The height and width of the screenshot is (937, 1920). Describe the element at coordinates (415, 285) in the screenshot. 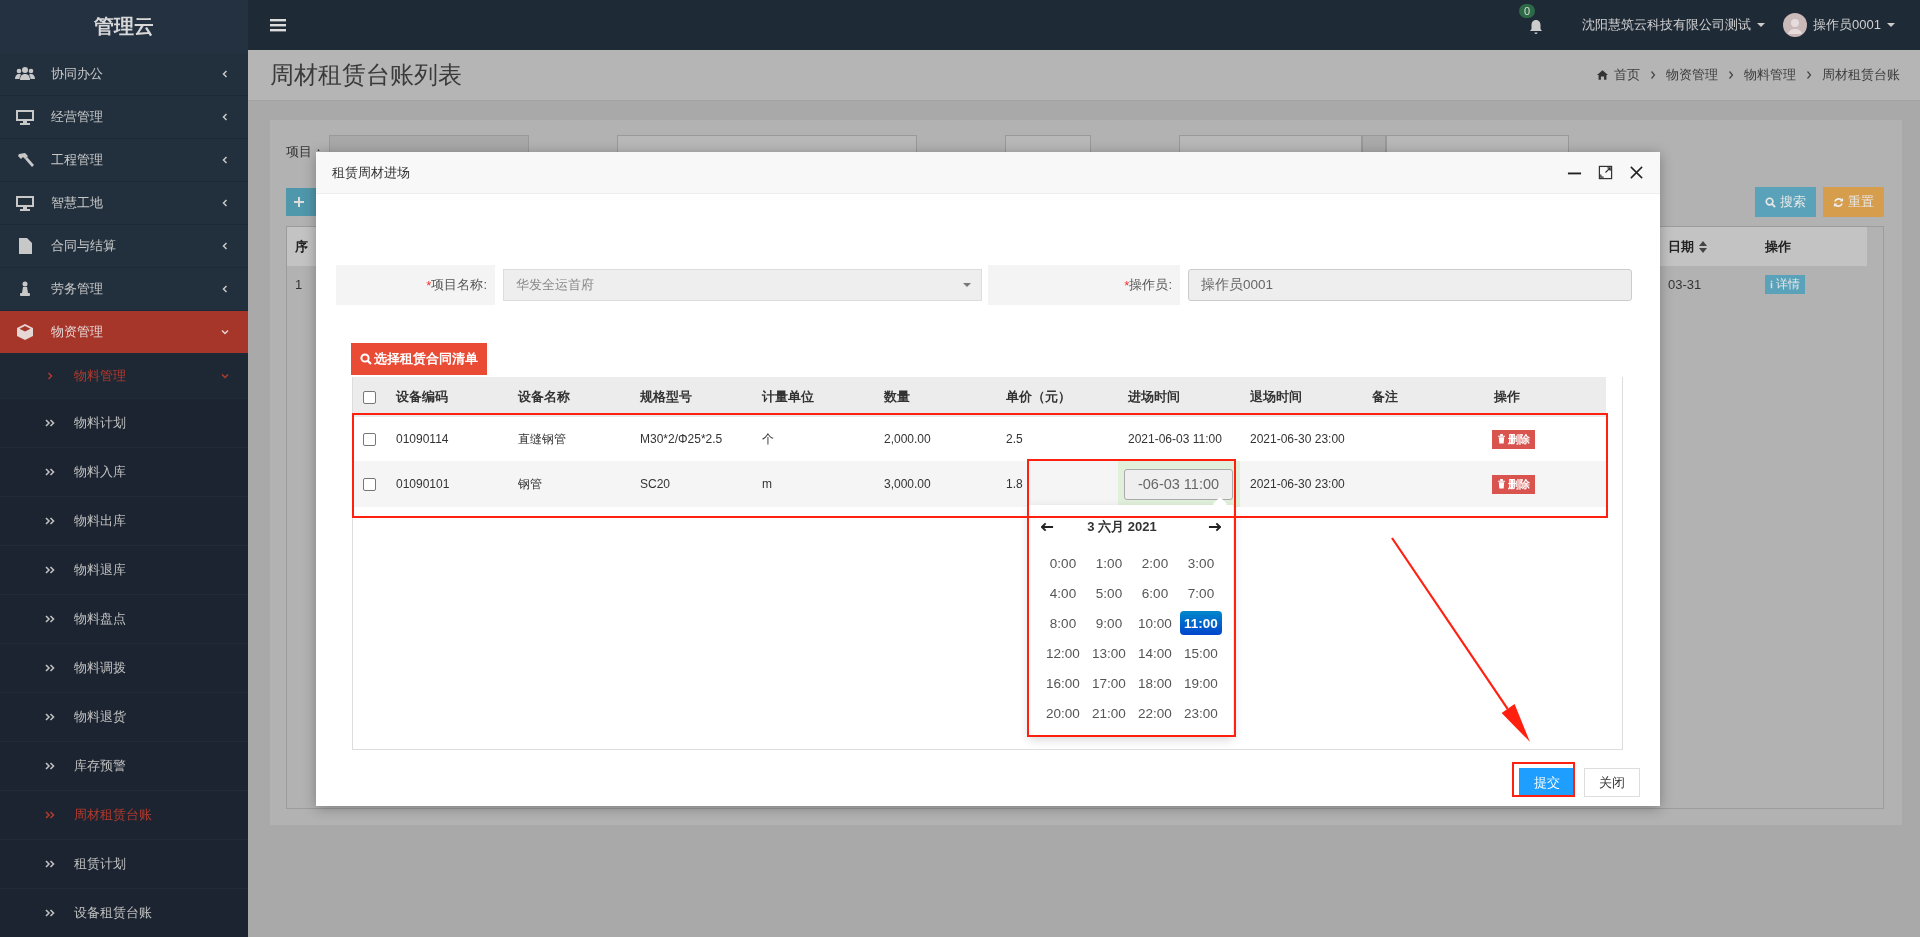

I see `field-label: *项目名称:` at that location.